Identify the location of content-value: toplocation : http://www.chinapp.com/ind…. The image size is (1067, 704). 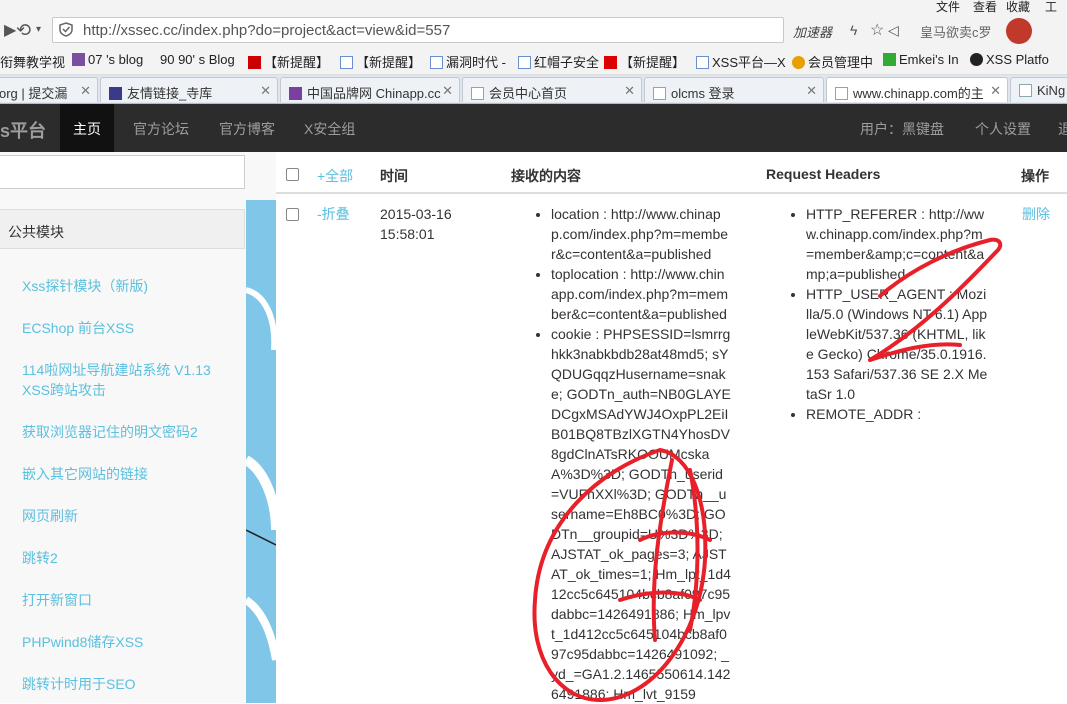
(641, 294).